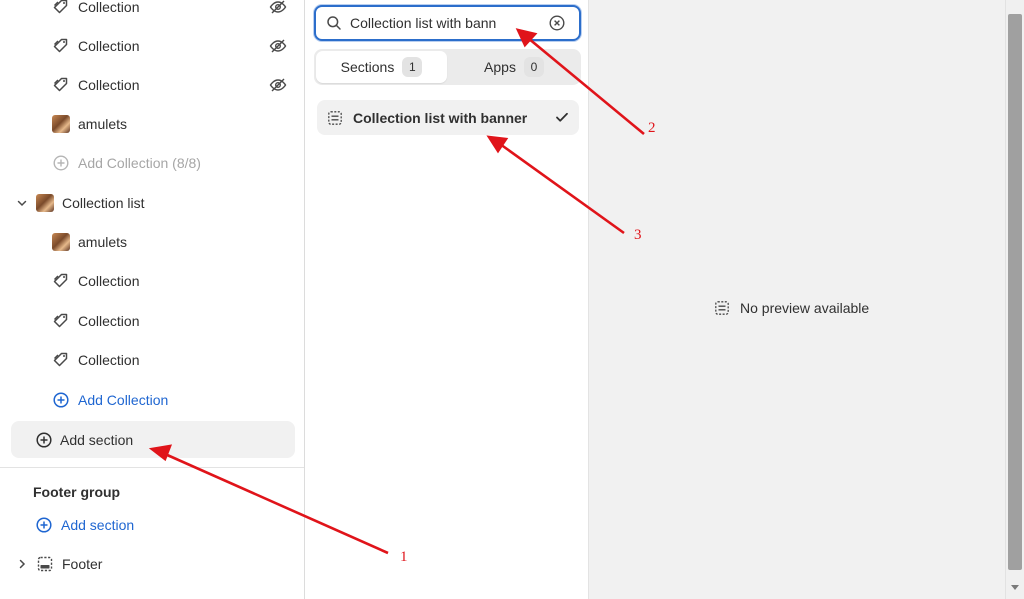  I want to click on add-collection-label: Add Collection (8/8), so click(139, 163).